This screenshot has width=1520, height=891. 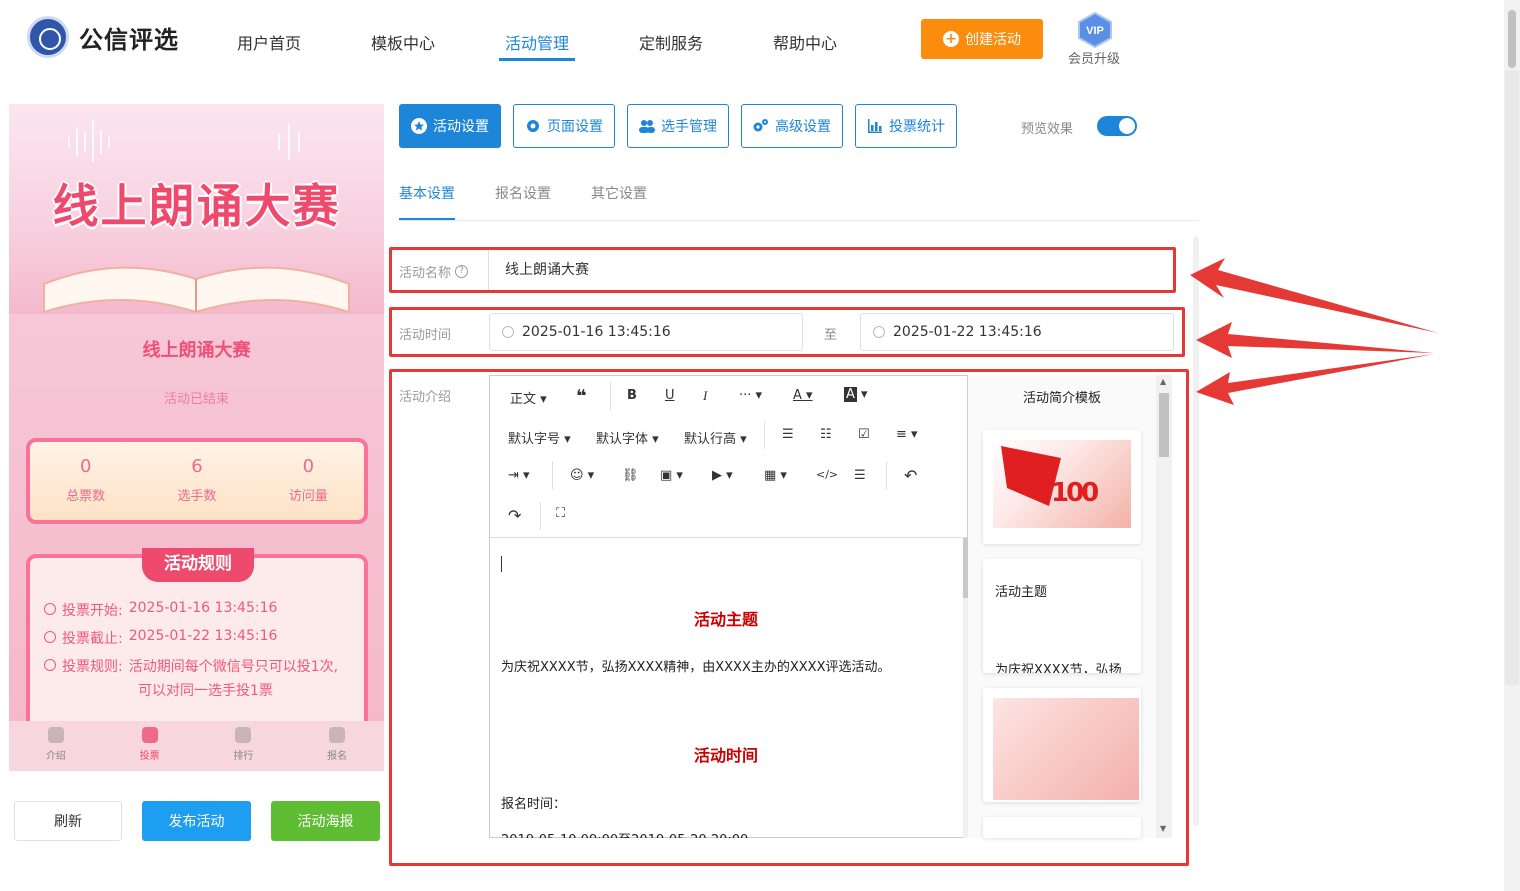 What do you see at coordinates (906, 126) in the screenshot?
I see `tab-vote-statistics: 投票统计` at bounding box center [906, 126].